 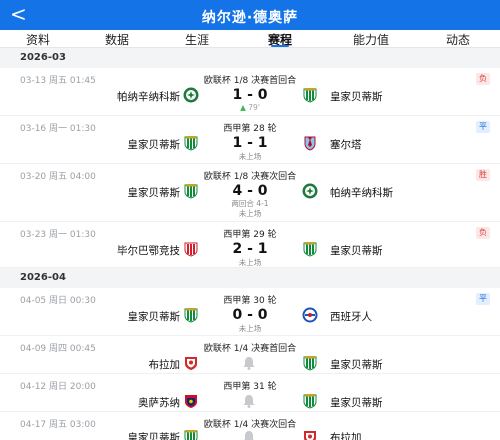 What do you see at coordinates (38, 39) in the screenshot?
I see `tab-profile: 资料` at bounding box center [38, 39].